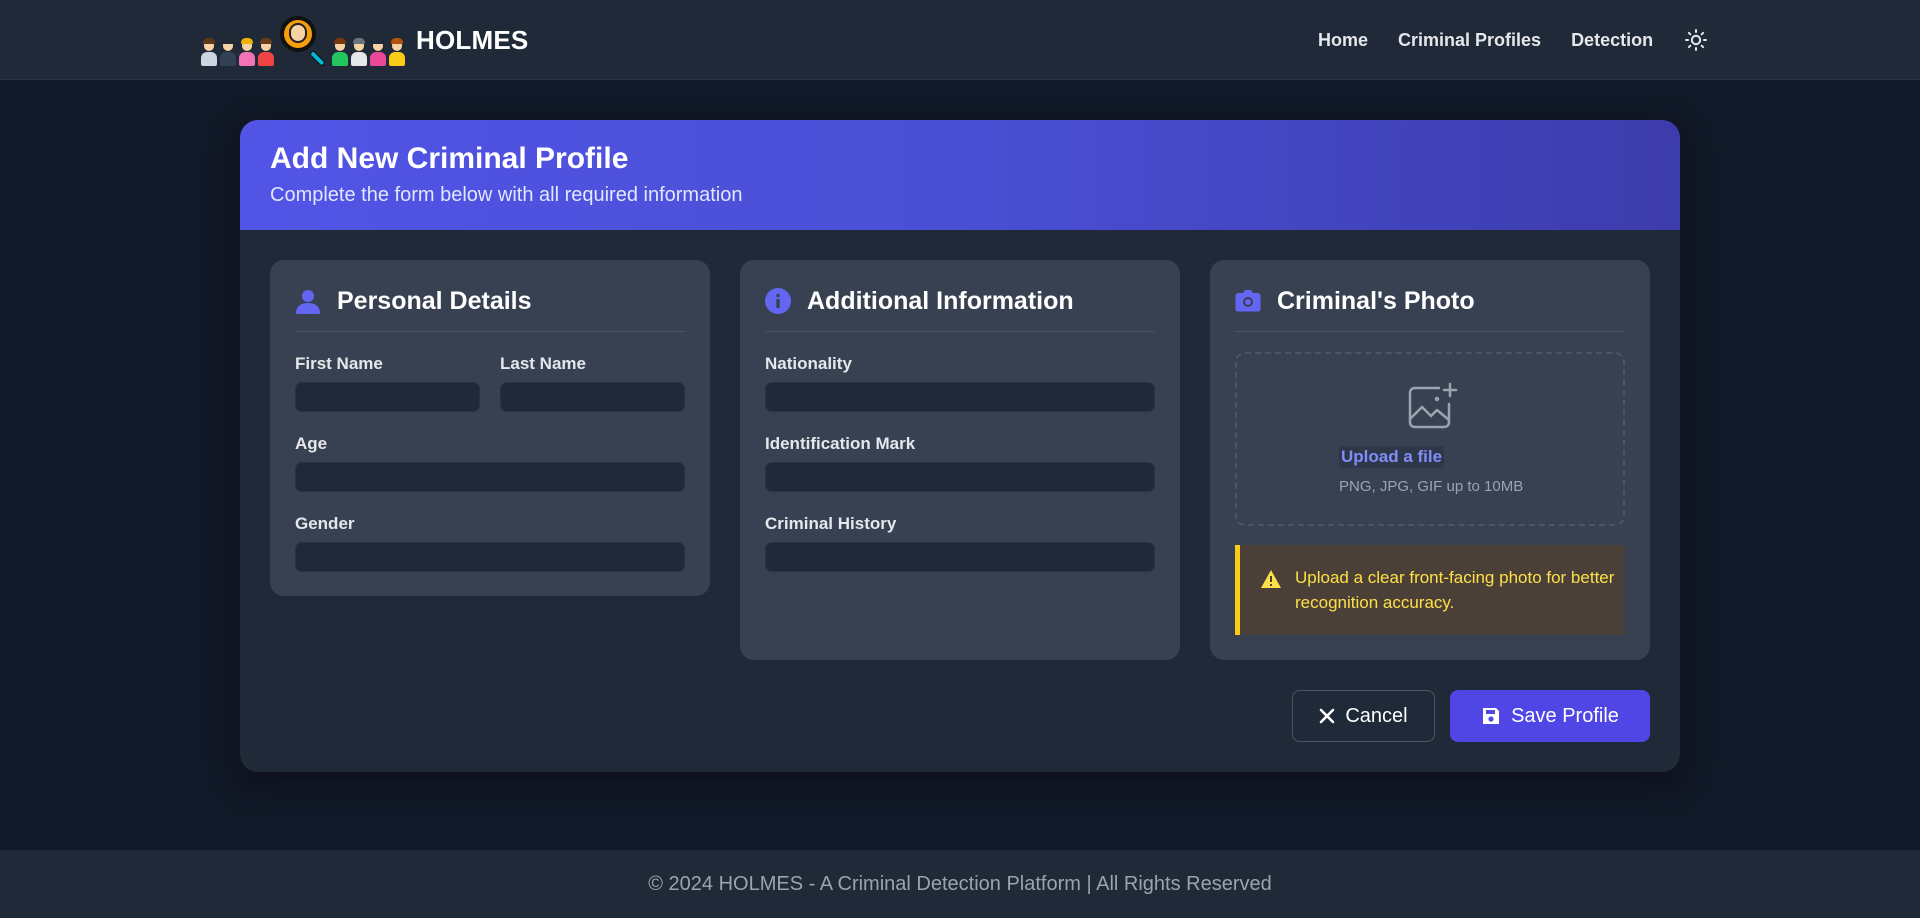 Image resolution: width=1920 pixels, height=918 pixels. I want to click on nav-links: Home Criminal Profiles Detection, so click(1500, 40).